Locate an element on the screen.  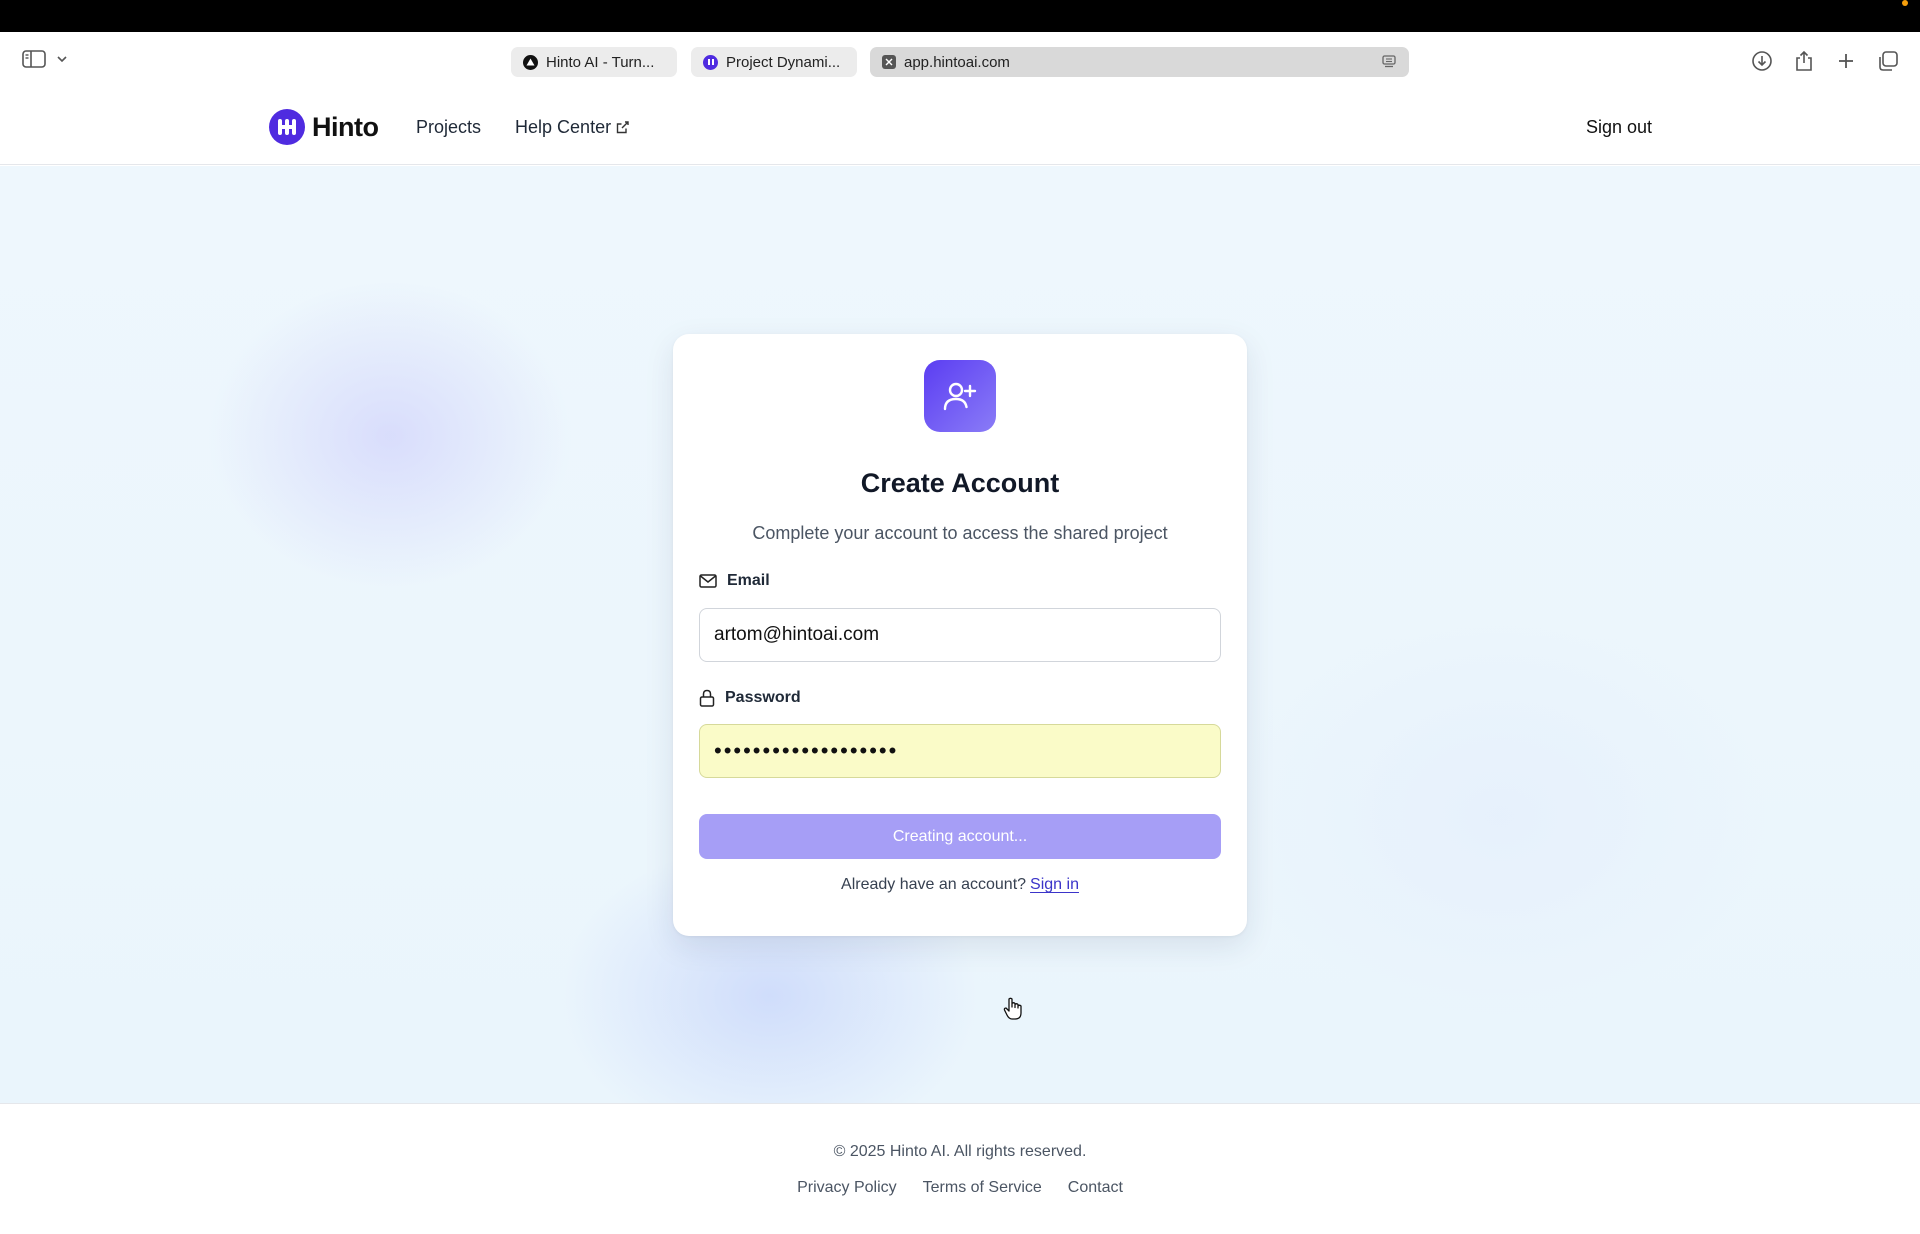
hand-cursor-icon is located at coordinates (1013, 1011).